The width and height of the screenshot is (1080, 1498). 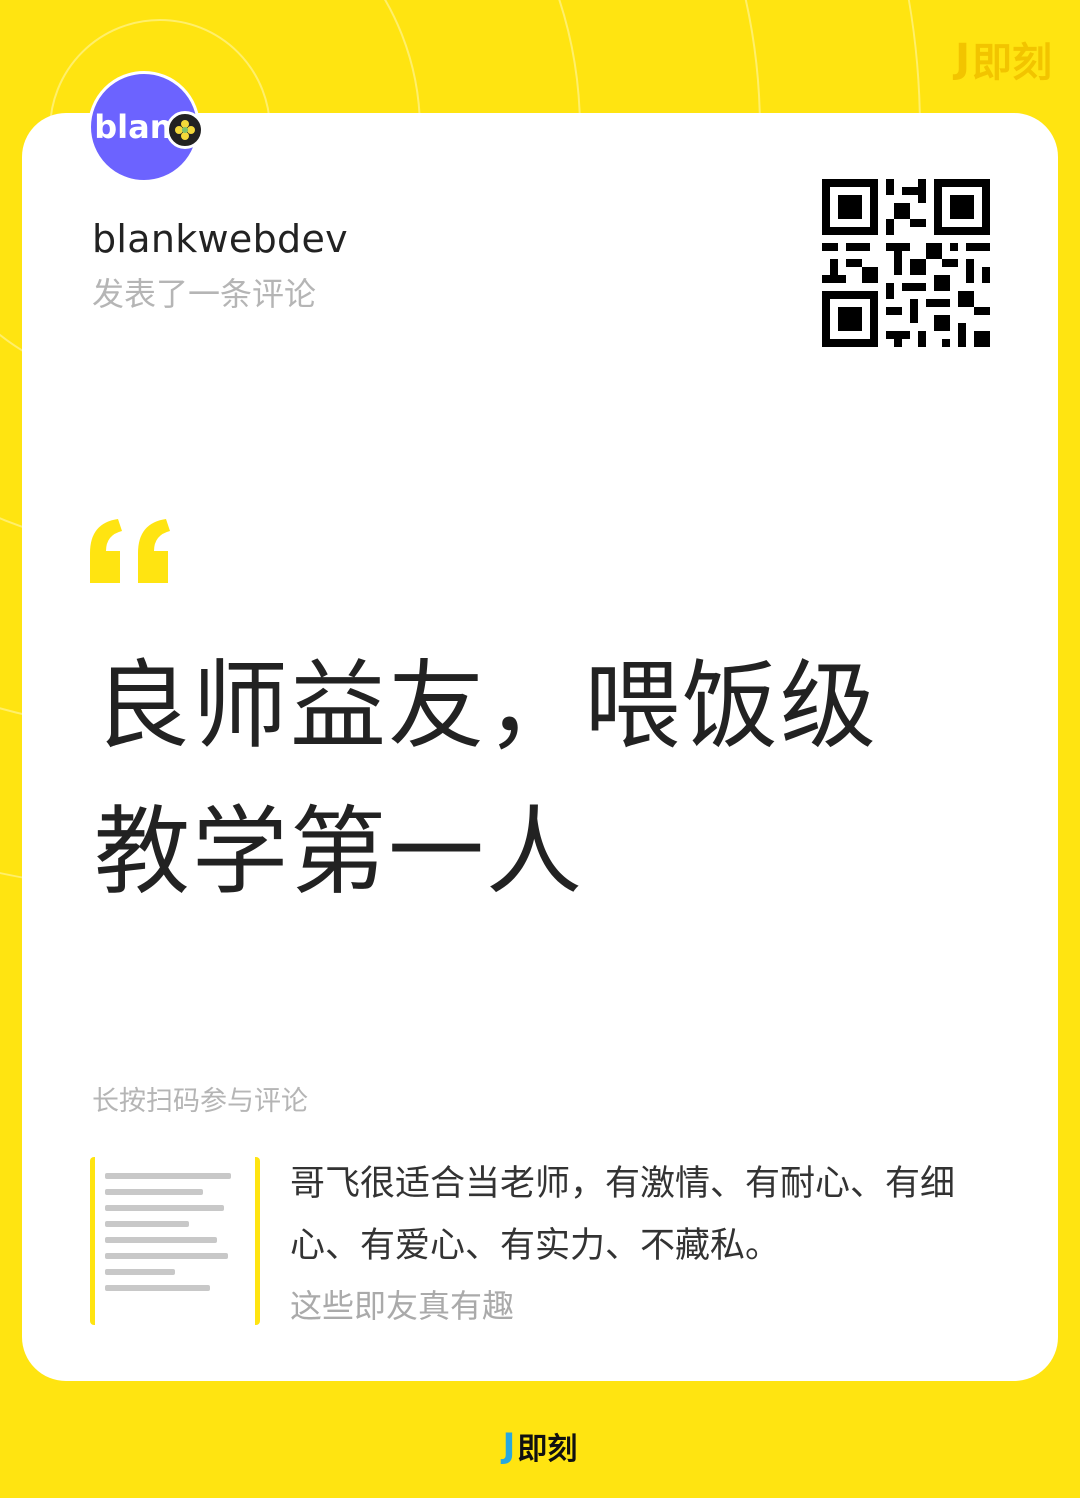 I want to click on original-post-thumbnail, so click(x=175, y=1241).